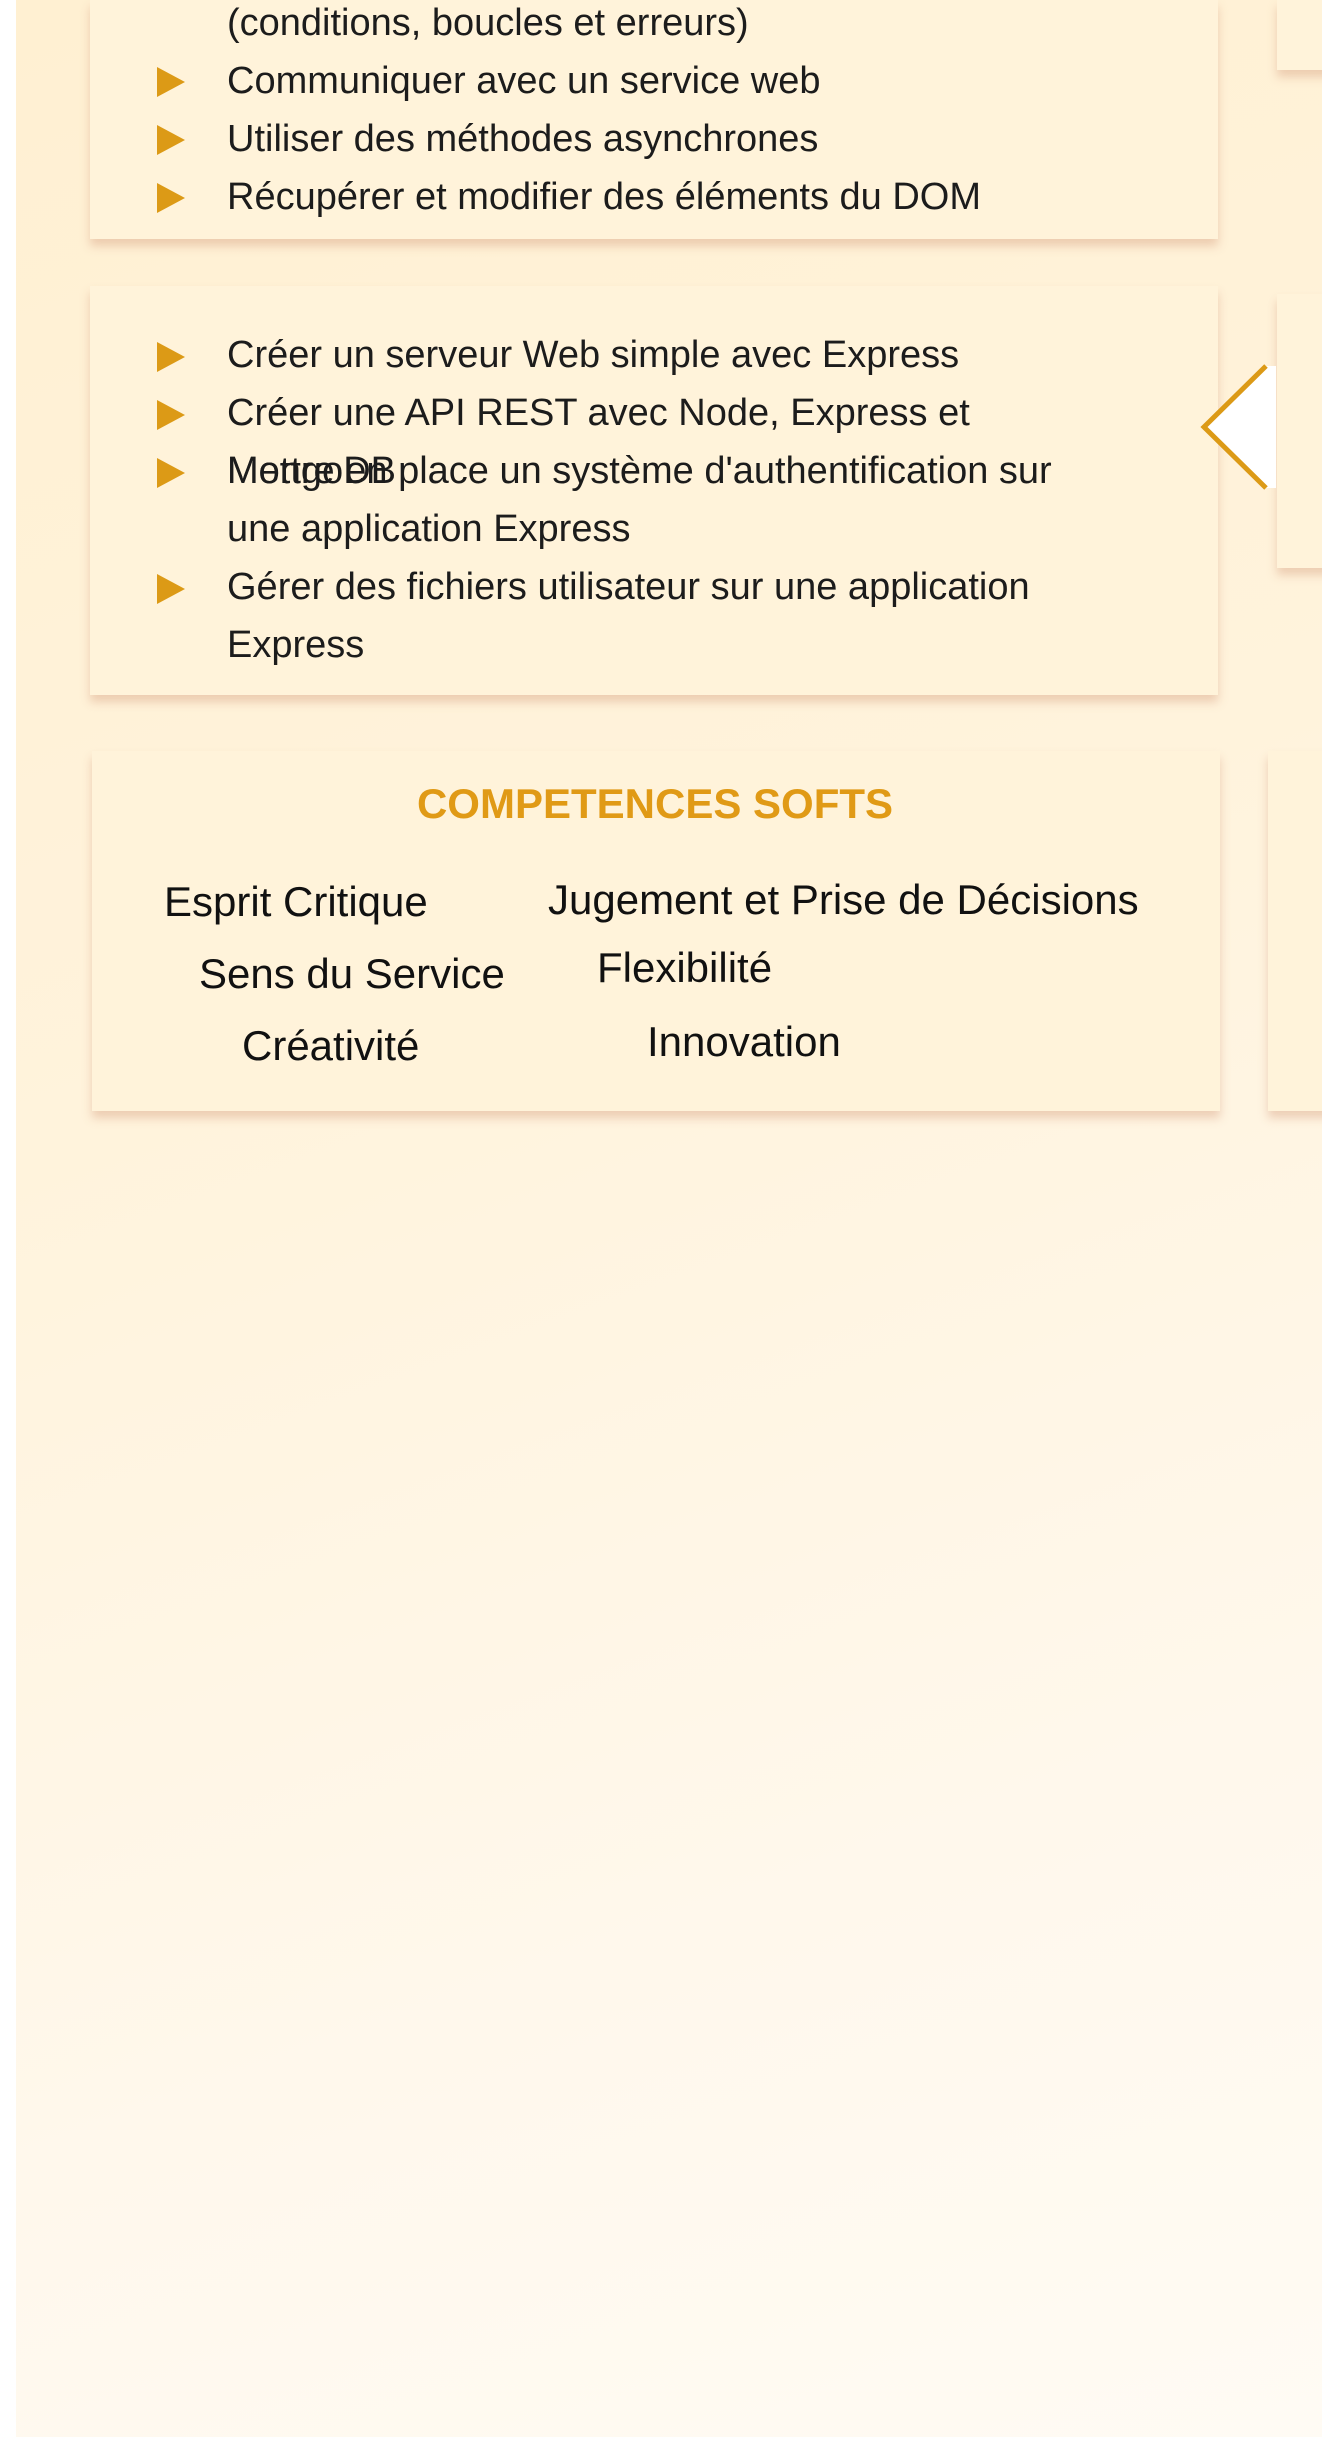  Describe the element at coordinates (744, 1041) in the screenshot. I see `soft-skill: Innovation` at that location.